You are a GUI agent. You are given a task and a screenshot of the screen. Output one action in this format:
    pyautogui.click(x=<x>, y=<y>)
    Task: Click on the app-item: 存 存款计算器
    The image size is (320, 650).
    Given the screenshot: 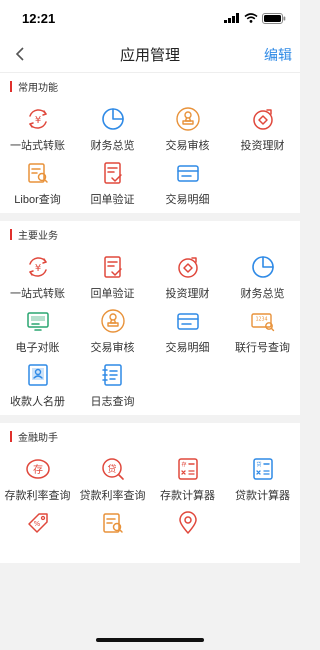 What is the action you would take?
    pyautogui.click(x=187, y=476)
    